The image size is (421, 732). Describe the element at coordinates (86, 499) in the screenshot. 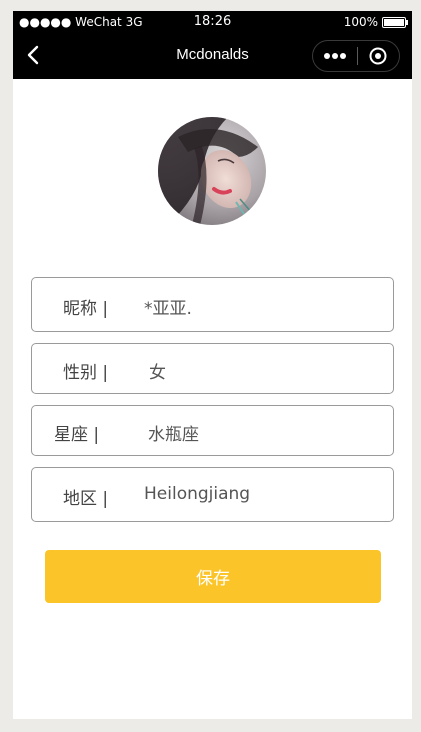

I see `region-label: 地区 |` at that location.